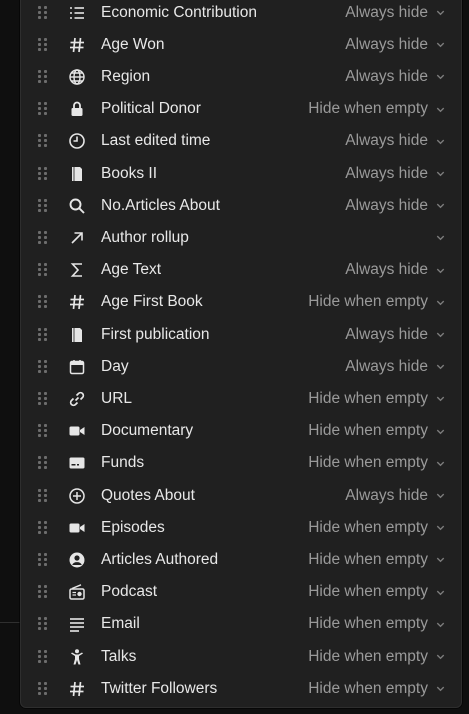 Image resolution: width=469 pixels, height=714 pixels. What do you see at coordinates (115, 366) in the screenshot?
I see `property-label: Day` at bounding box center [115, 366].